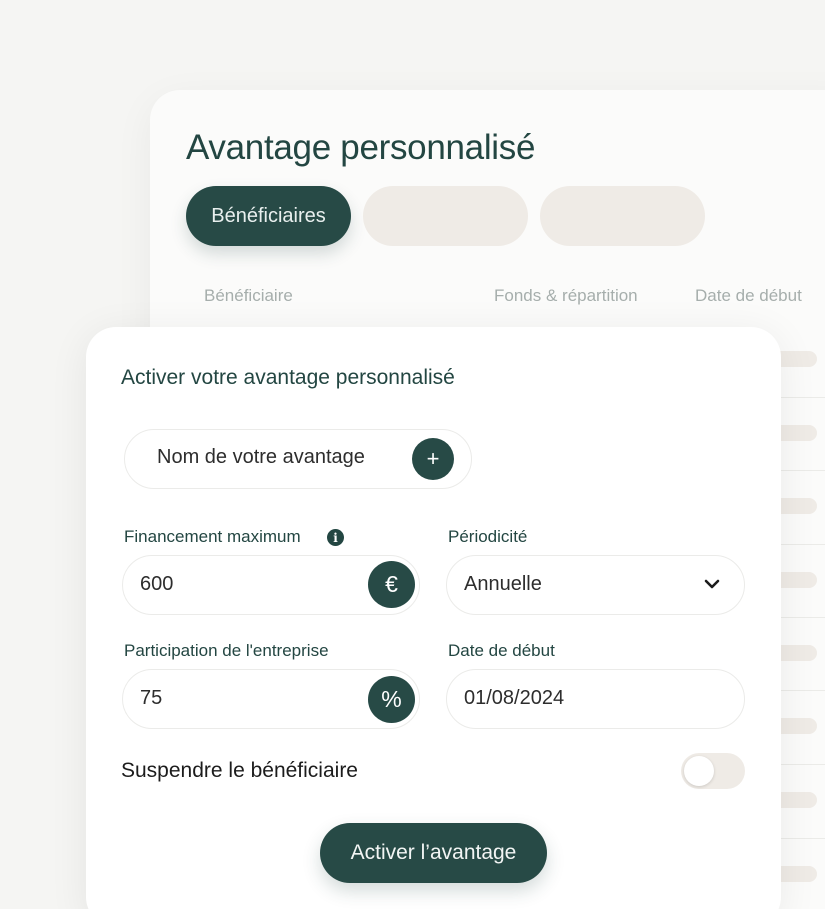  Describe the element at coordinates (503, 584) in the screenshot. I see `periodicite-value: Annuelle` at that location.